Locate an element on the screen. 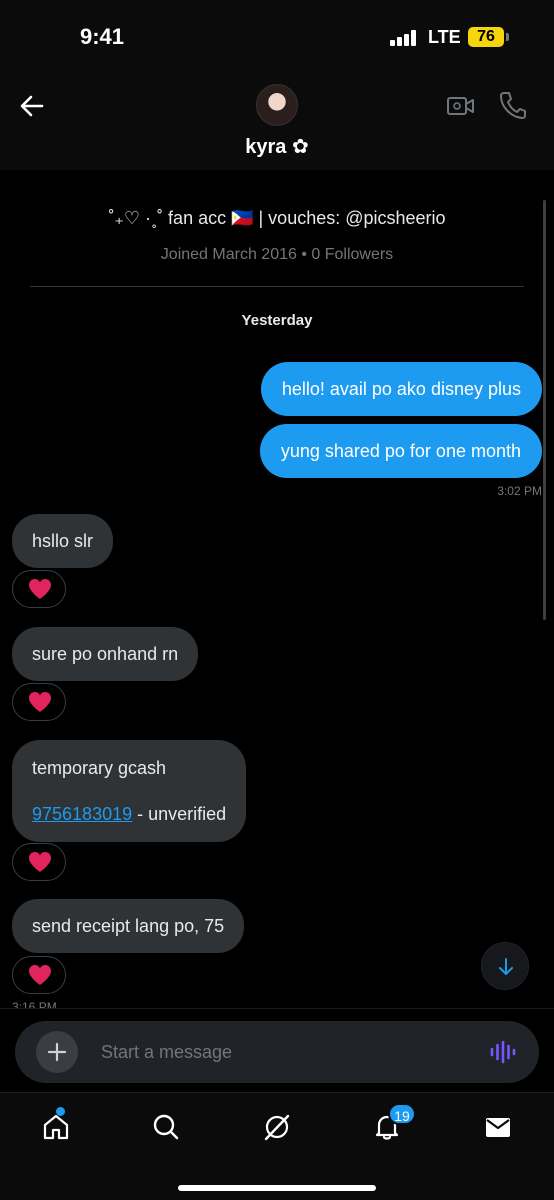 The image size is (554, 1200). incoming-message: sure po onhand rn is located at coordinates (105, 654).